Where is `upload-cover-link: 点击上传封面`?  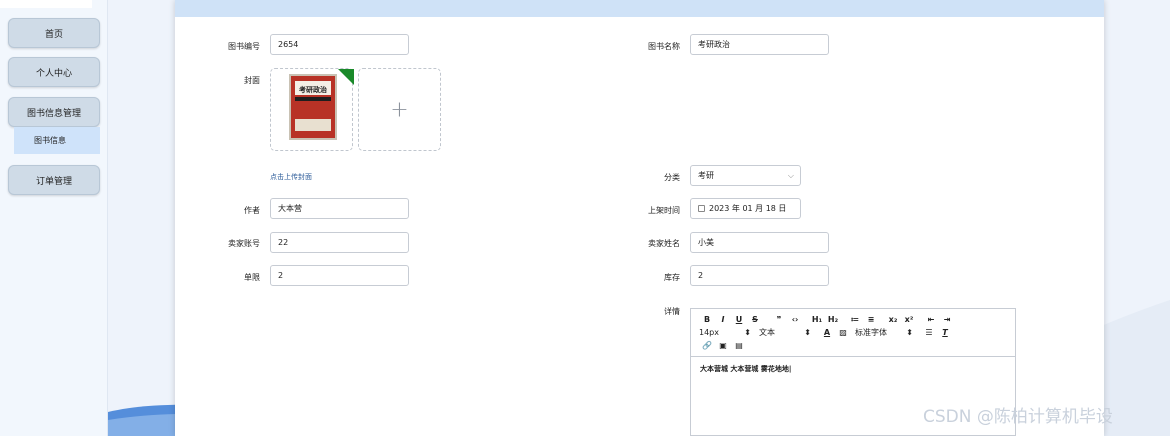
upload-cover-link: 点击上传封面 is located at coordinates (291, 177).